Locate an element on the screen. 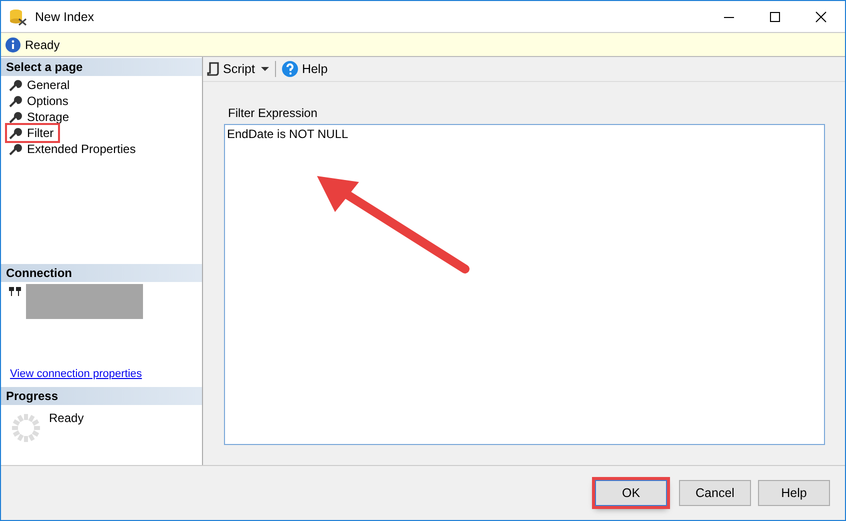 This screenshot has width=846, height=521. spinner-icon is located at coordinates (26, 428).